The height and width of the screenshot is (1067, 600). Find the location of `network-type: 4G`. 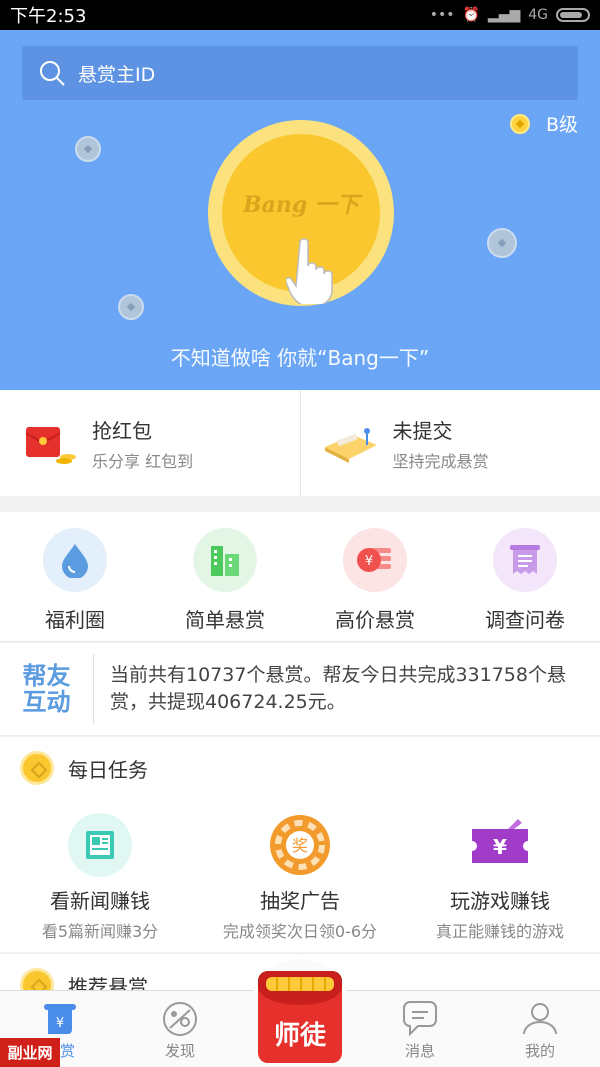

network-type: 4G is located at coordinates (538, 15).